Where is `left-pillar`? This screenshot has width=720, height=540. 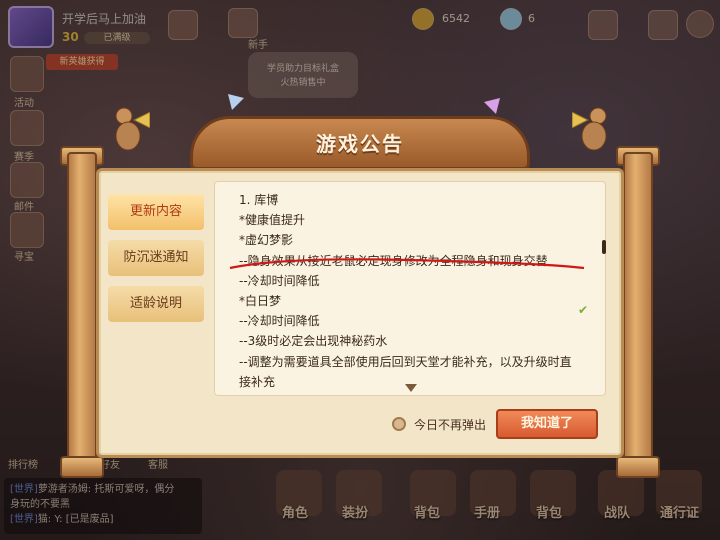
left-pillar is located at coordinates (82, 313).